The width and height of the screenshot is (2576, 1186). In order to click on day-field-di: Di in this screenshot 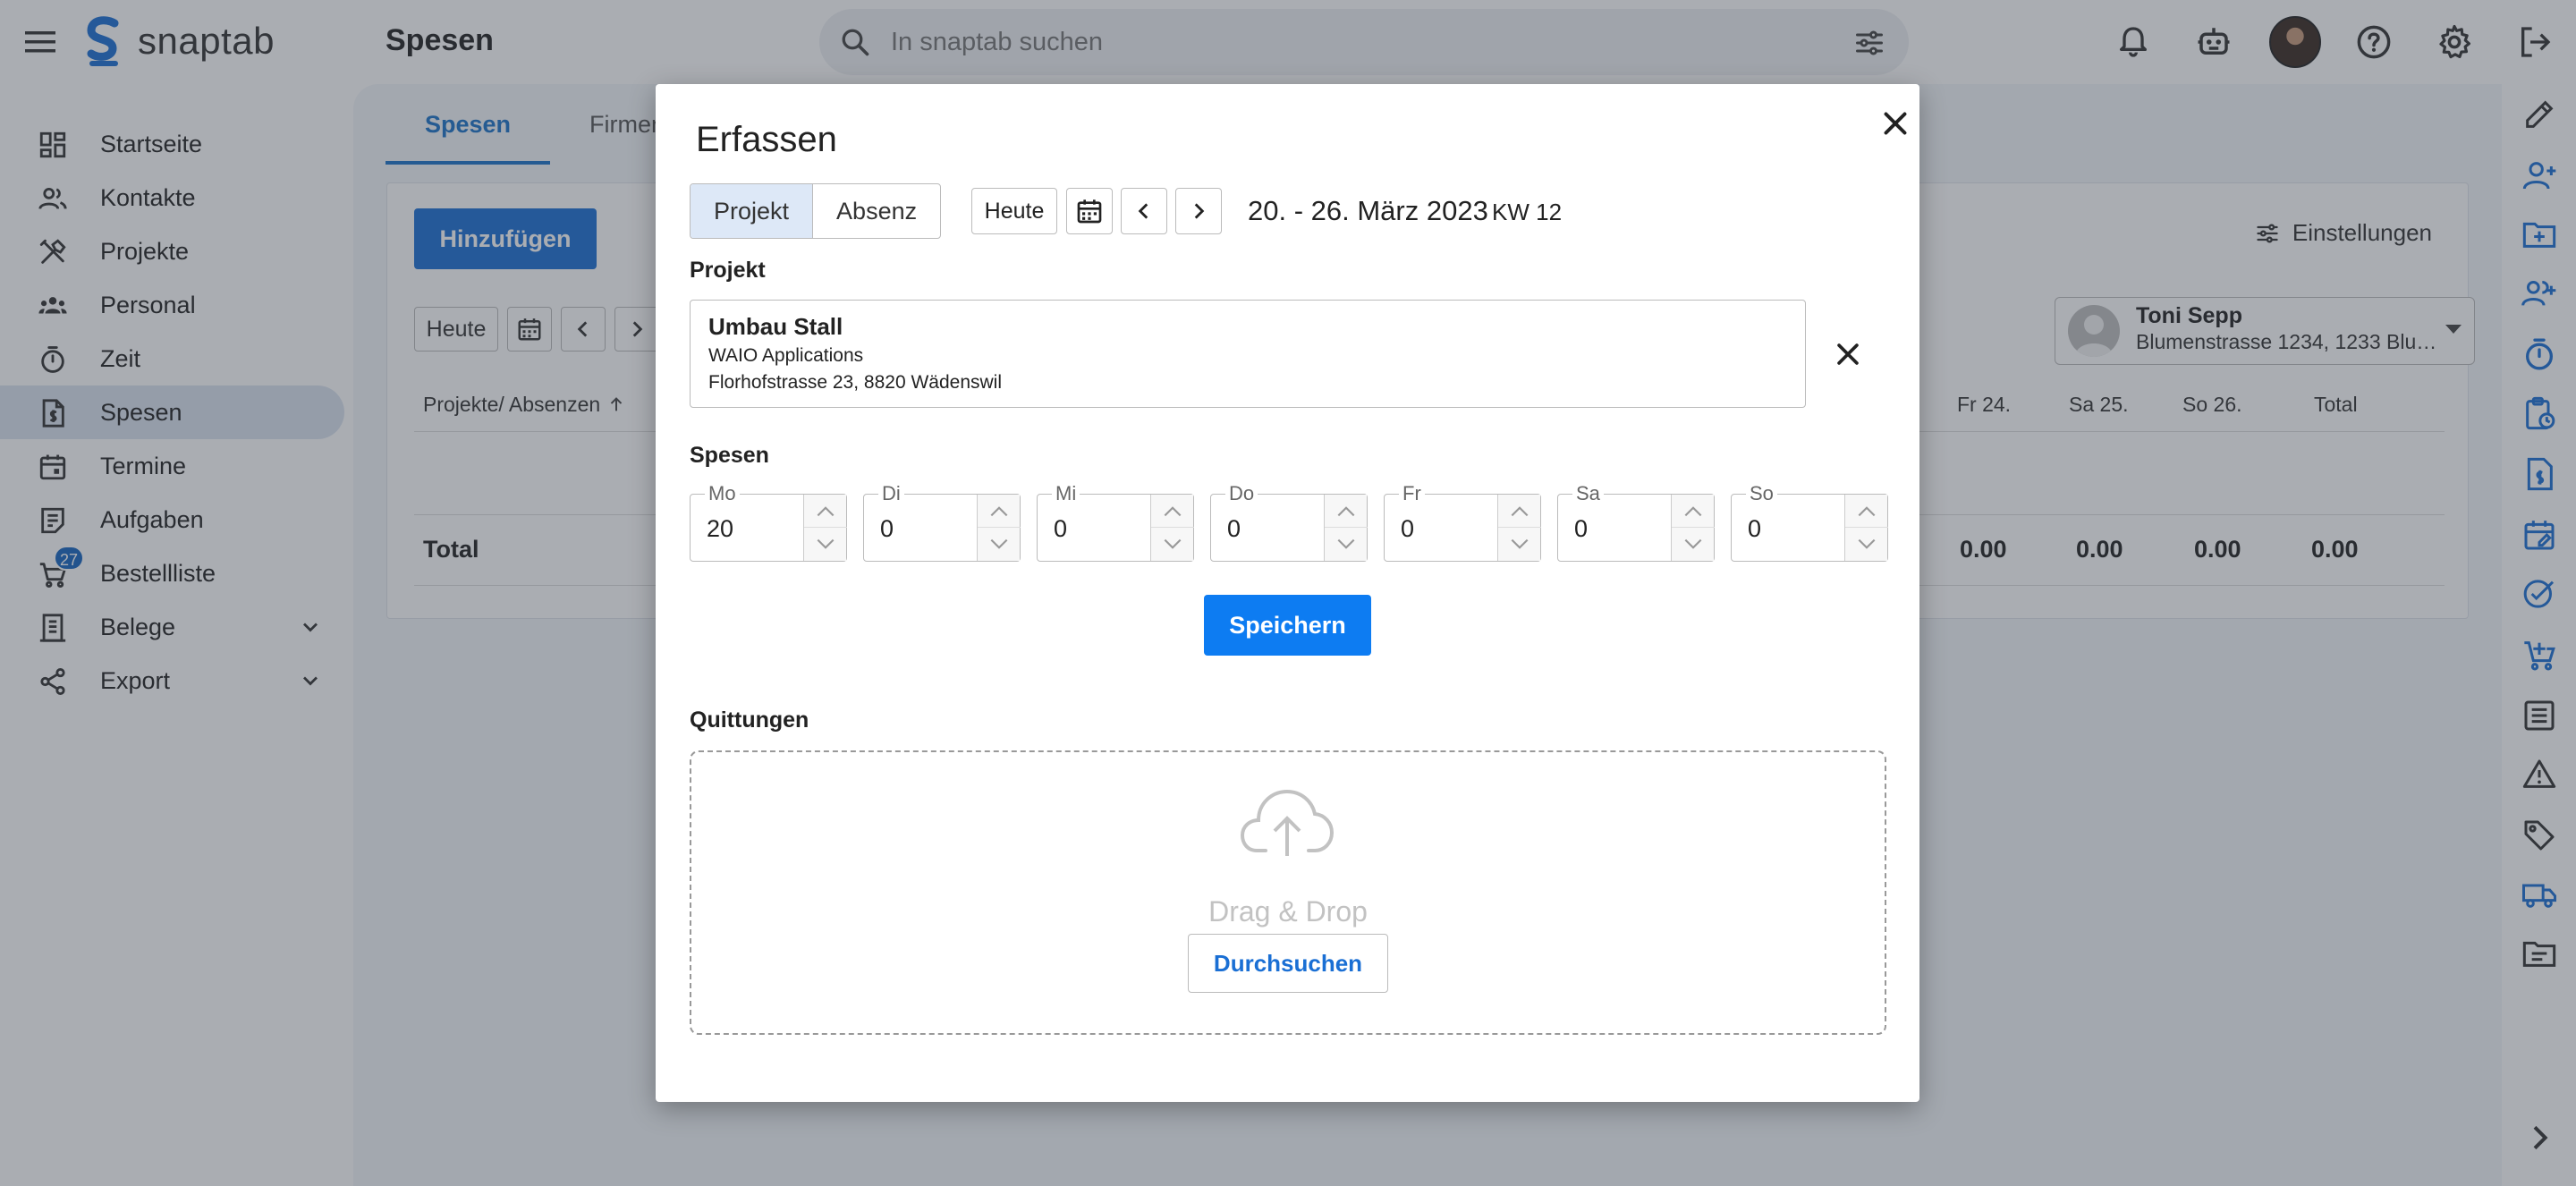, I will do `click(942, 523)`.